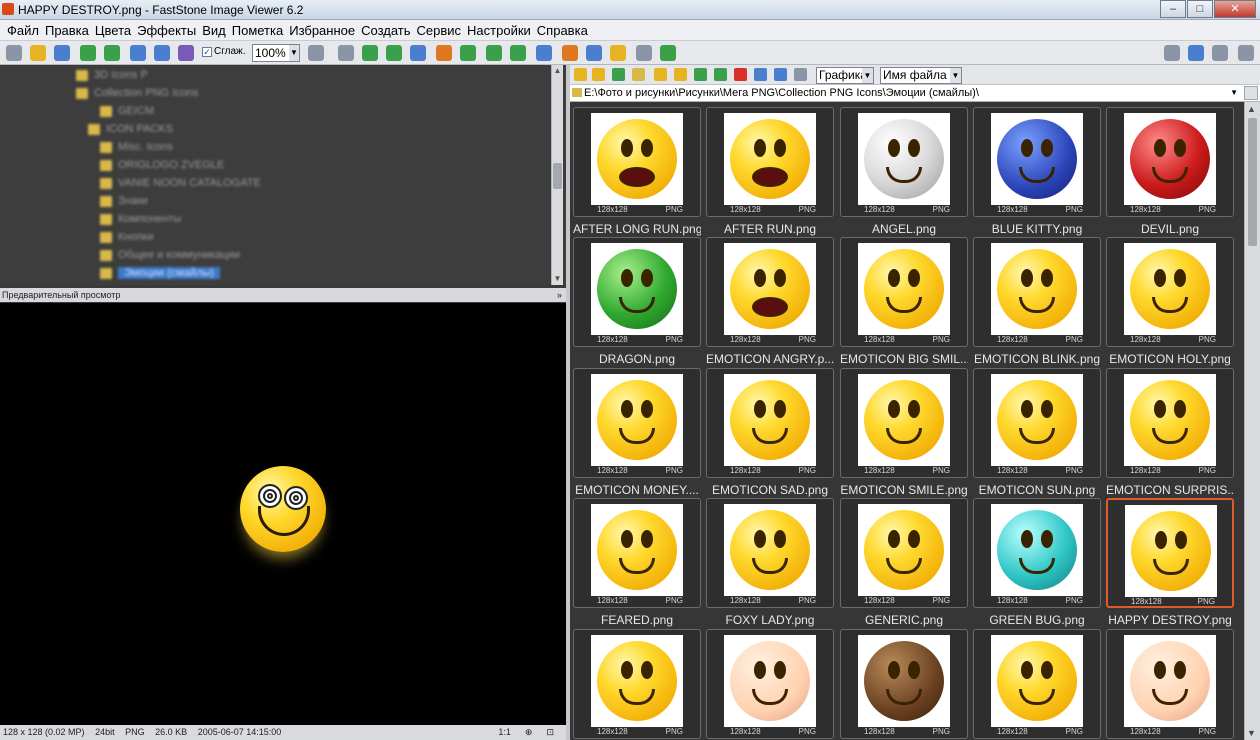 The width and height of the screenshot is (1260, 740). What do you see at coordinates (740, 74) in the screenshot?
I see `delete-icon` at bounding box center [740, 74].